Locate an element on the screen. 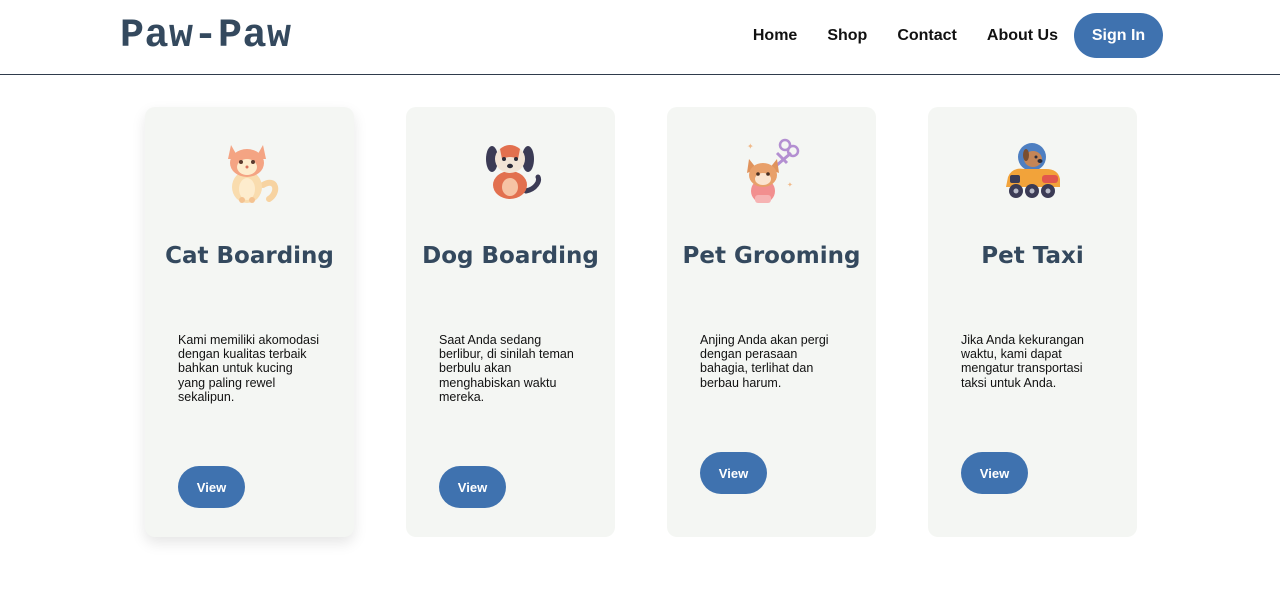  card-title: Pet Taxi is located at coordinates (1032, 256).